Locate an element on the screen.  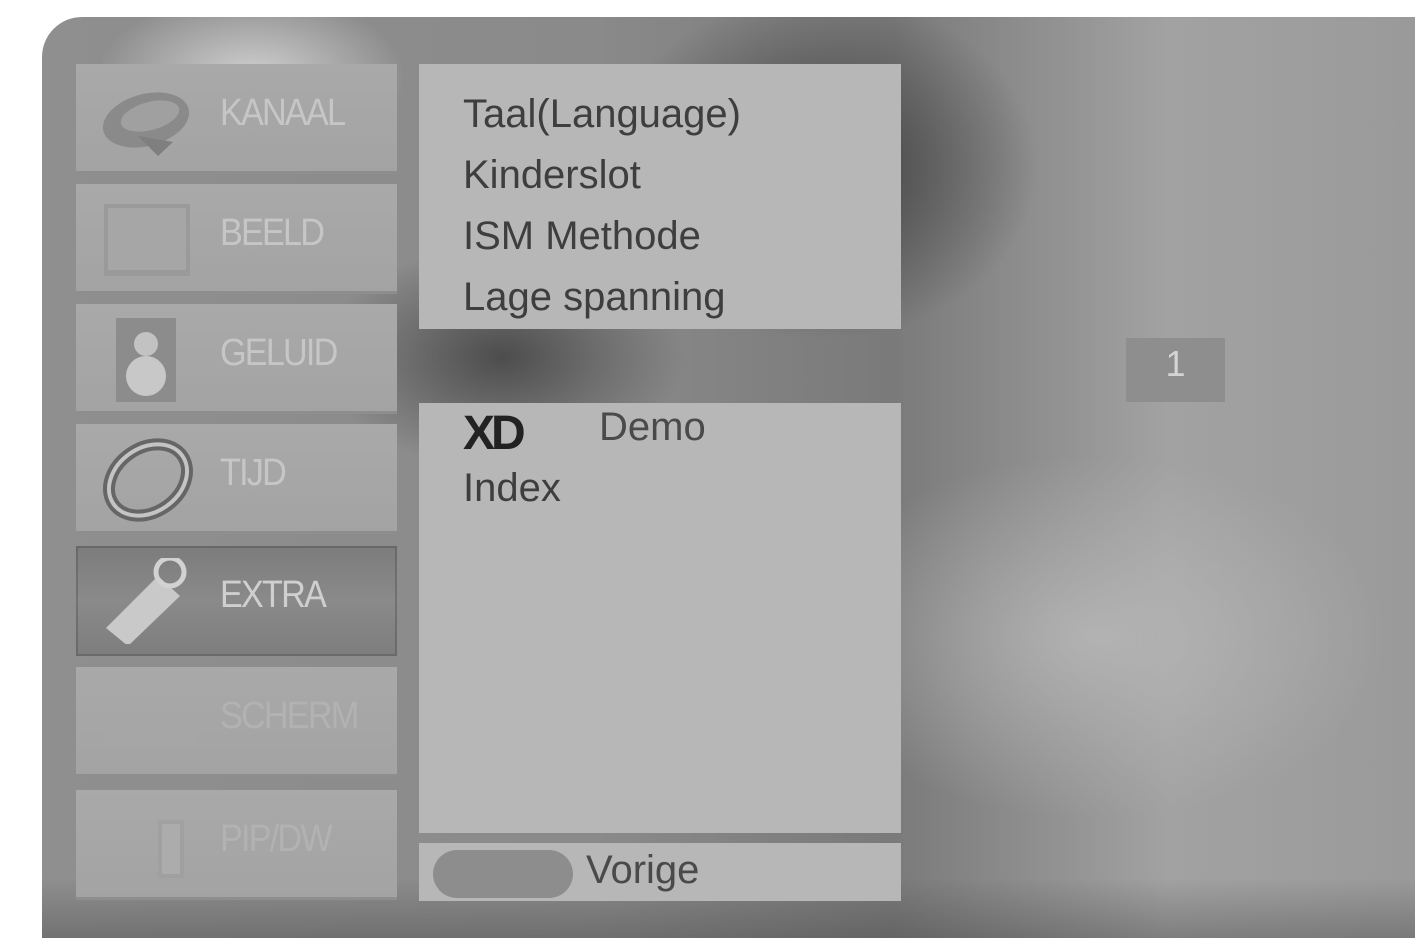
menu-item-index: Index is located at coordinates (512, 488).